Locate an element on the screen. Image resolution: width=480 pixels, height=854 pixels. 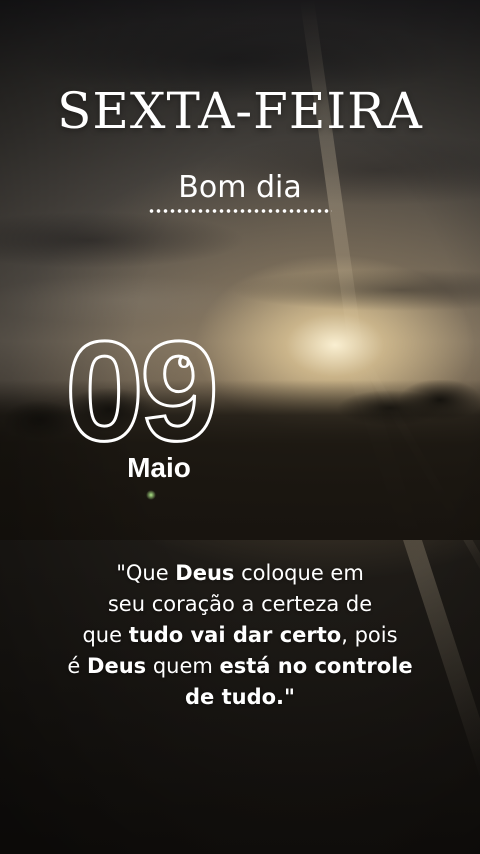
quote-emphasis: tudo vai dar certo is located at coordinates (235, 635).